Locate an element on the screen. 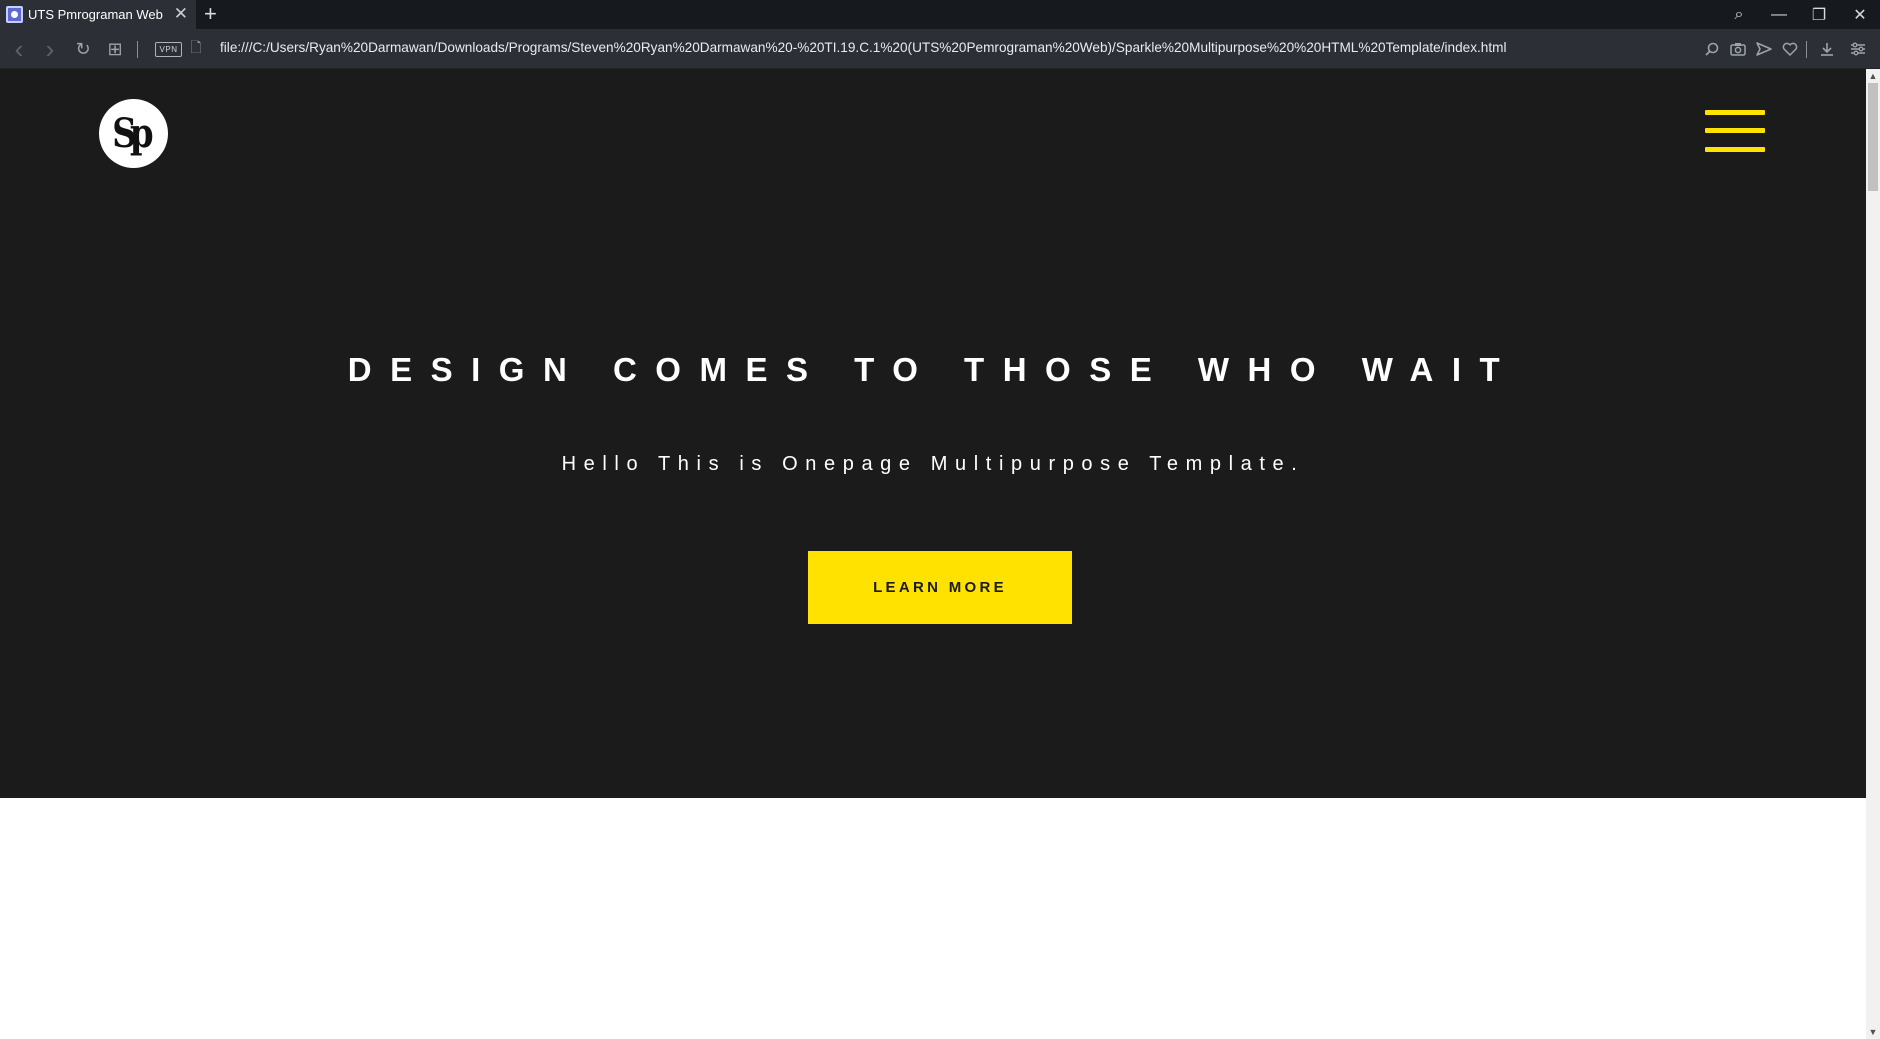 This screenshot has height=1039, width=1880. easy-setup-icon is located at coordinates (1858, 49).